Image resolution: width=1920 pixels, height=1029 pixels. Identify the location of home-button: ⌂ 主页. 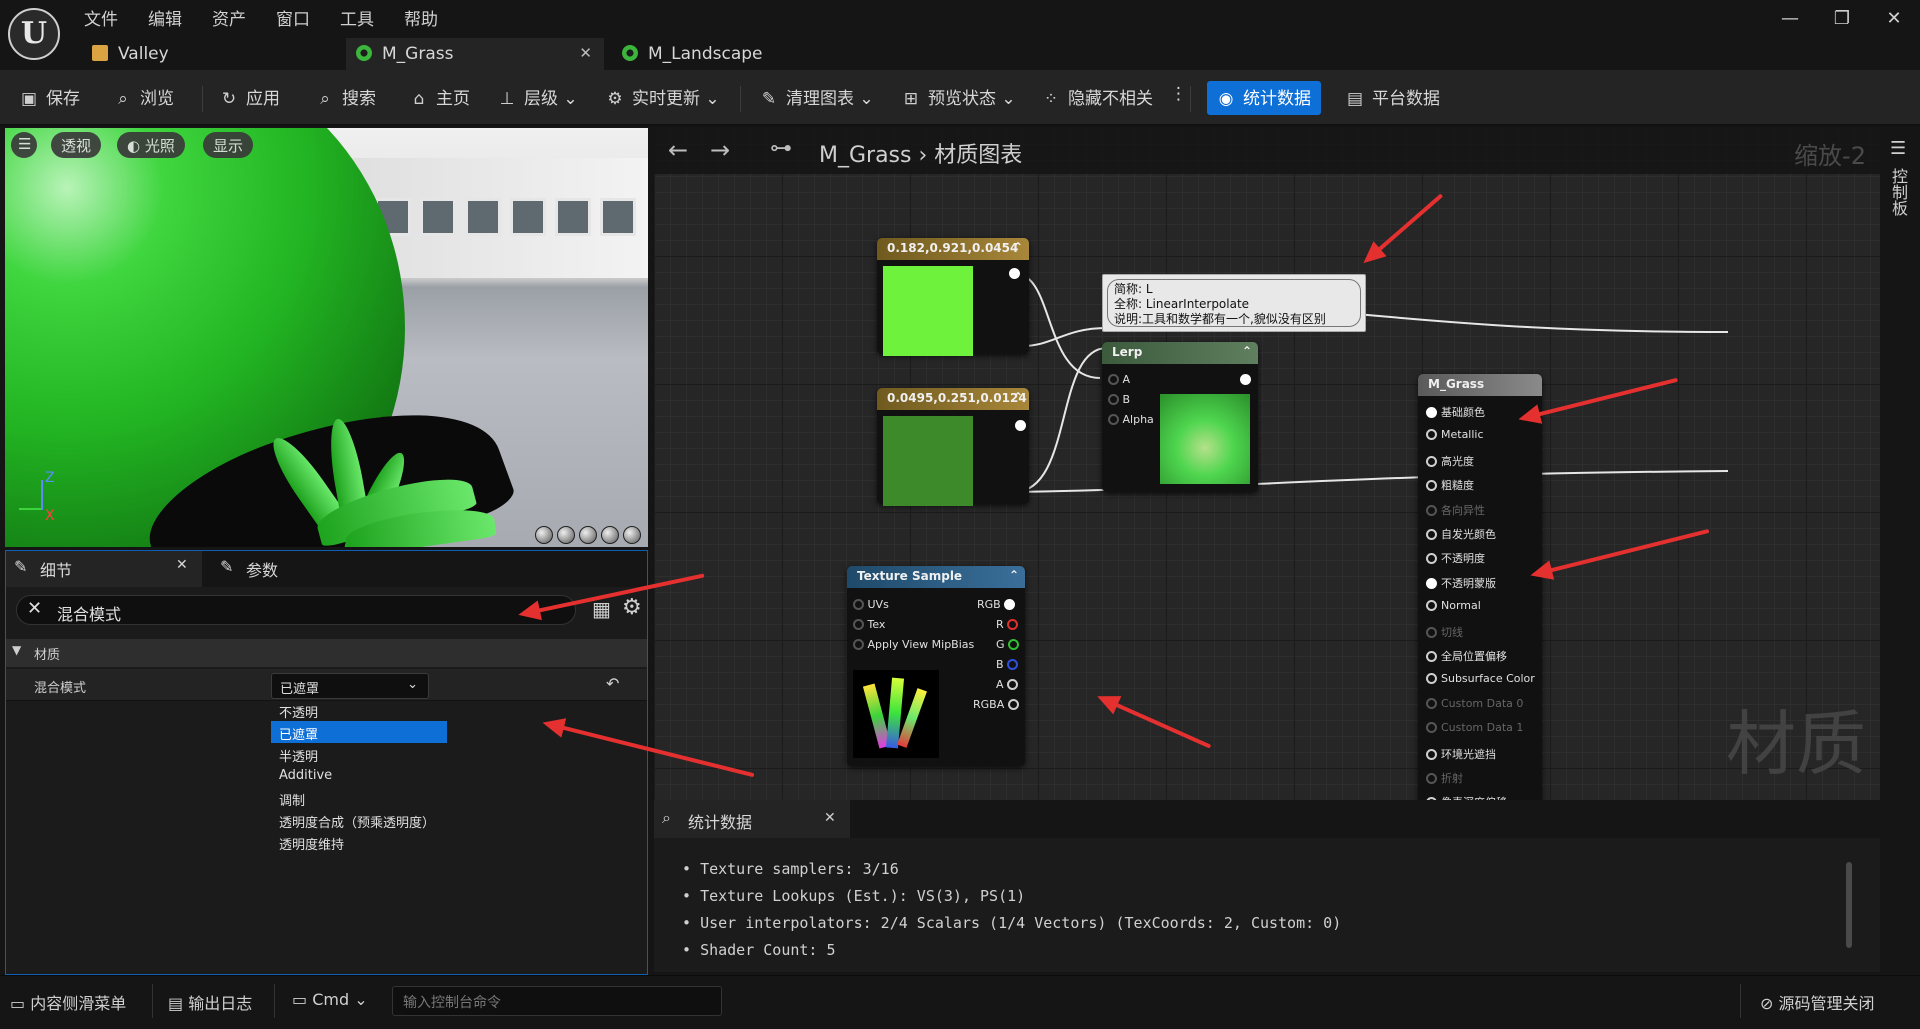
(439, 99).